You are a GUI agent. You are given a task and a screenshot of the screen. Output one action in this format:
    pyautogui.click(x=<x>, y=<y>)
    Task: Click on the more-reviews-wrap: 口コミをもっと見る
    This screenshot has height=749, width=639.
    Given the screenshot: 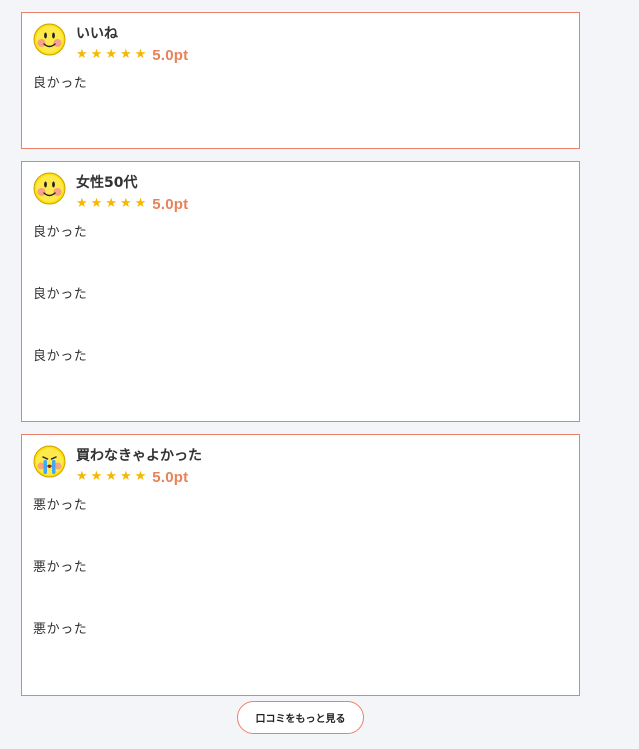 What is the action you would take?
    pyautogui.click(x=300, y=717)
    